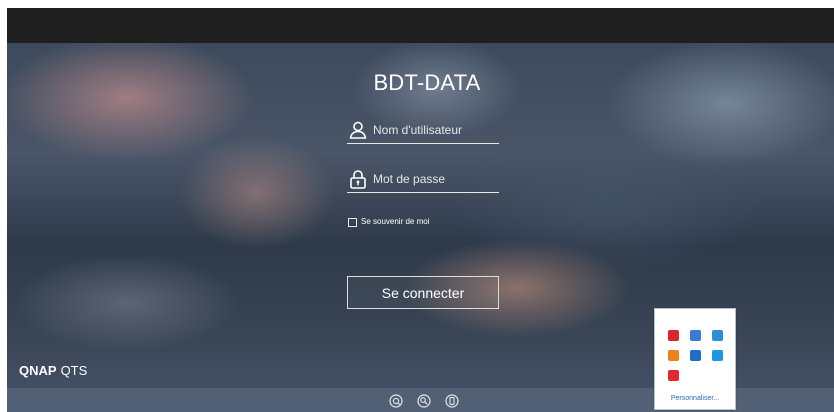 This screenshot has width=834, height=412. I want to click on brand: QNAP QTS, so click(53, 370).